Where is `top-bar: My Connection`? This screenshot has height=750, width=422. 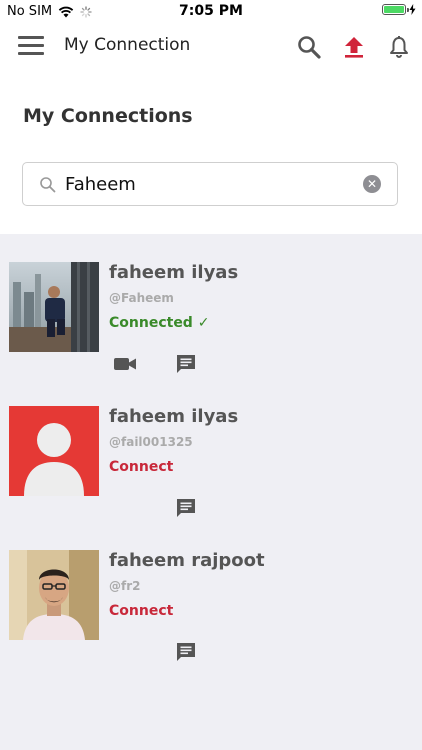
top-bar: My Connection is located at coordinates (211, 46).